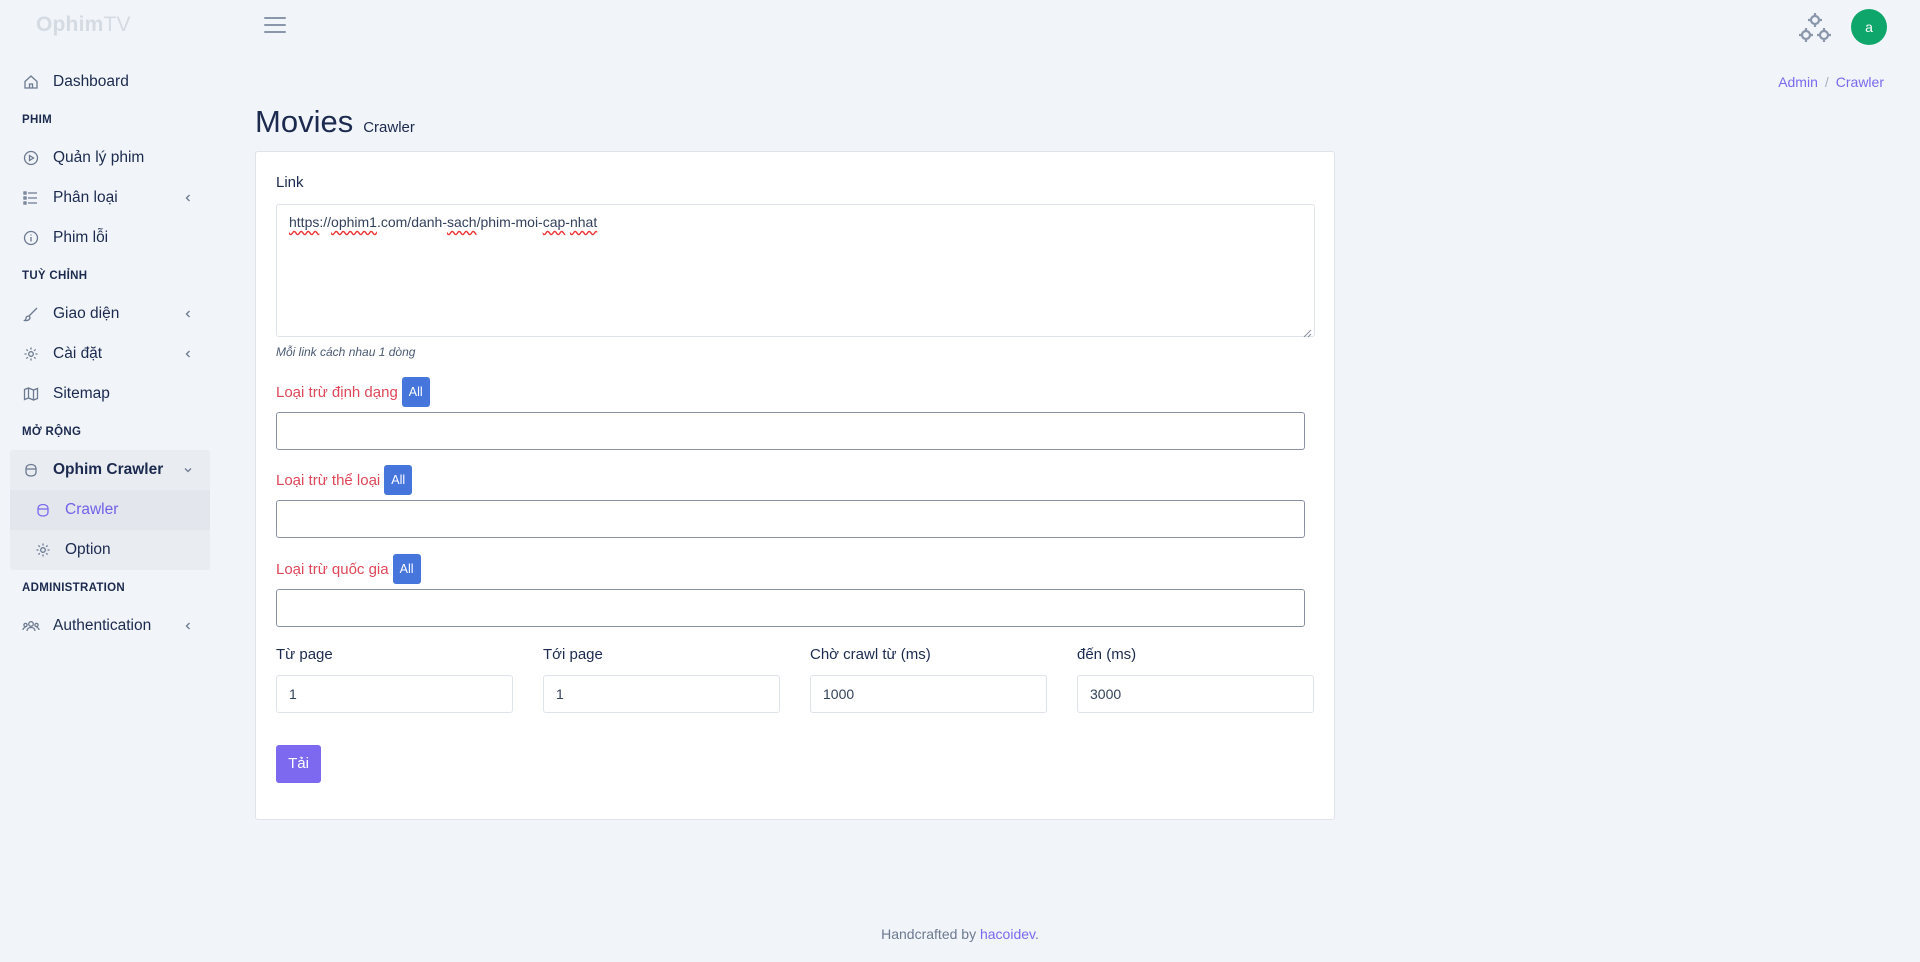 The width and height of the screenshot is (1920, 962). What do you see at coordinates (1860, 82) in the screenshot?
I see `breadcrumb-current: Crawler` at bounding box center [1860, 82].